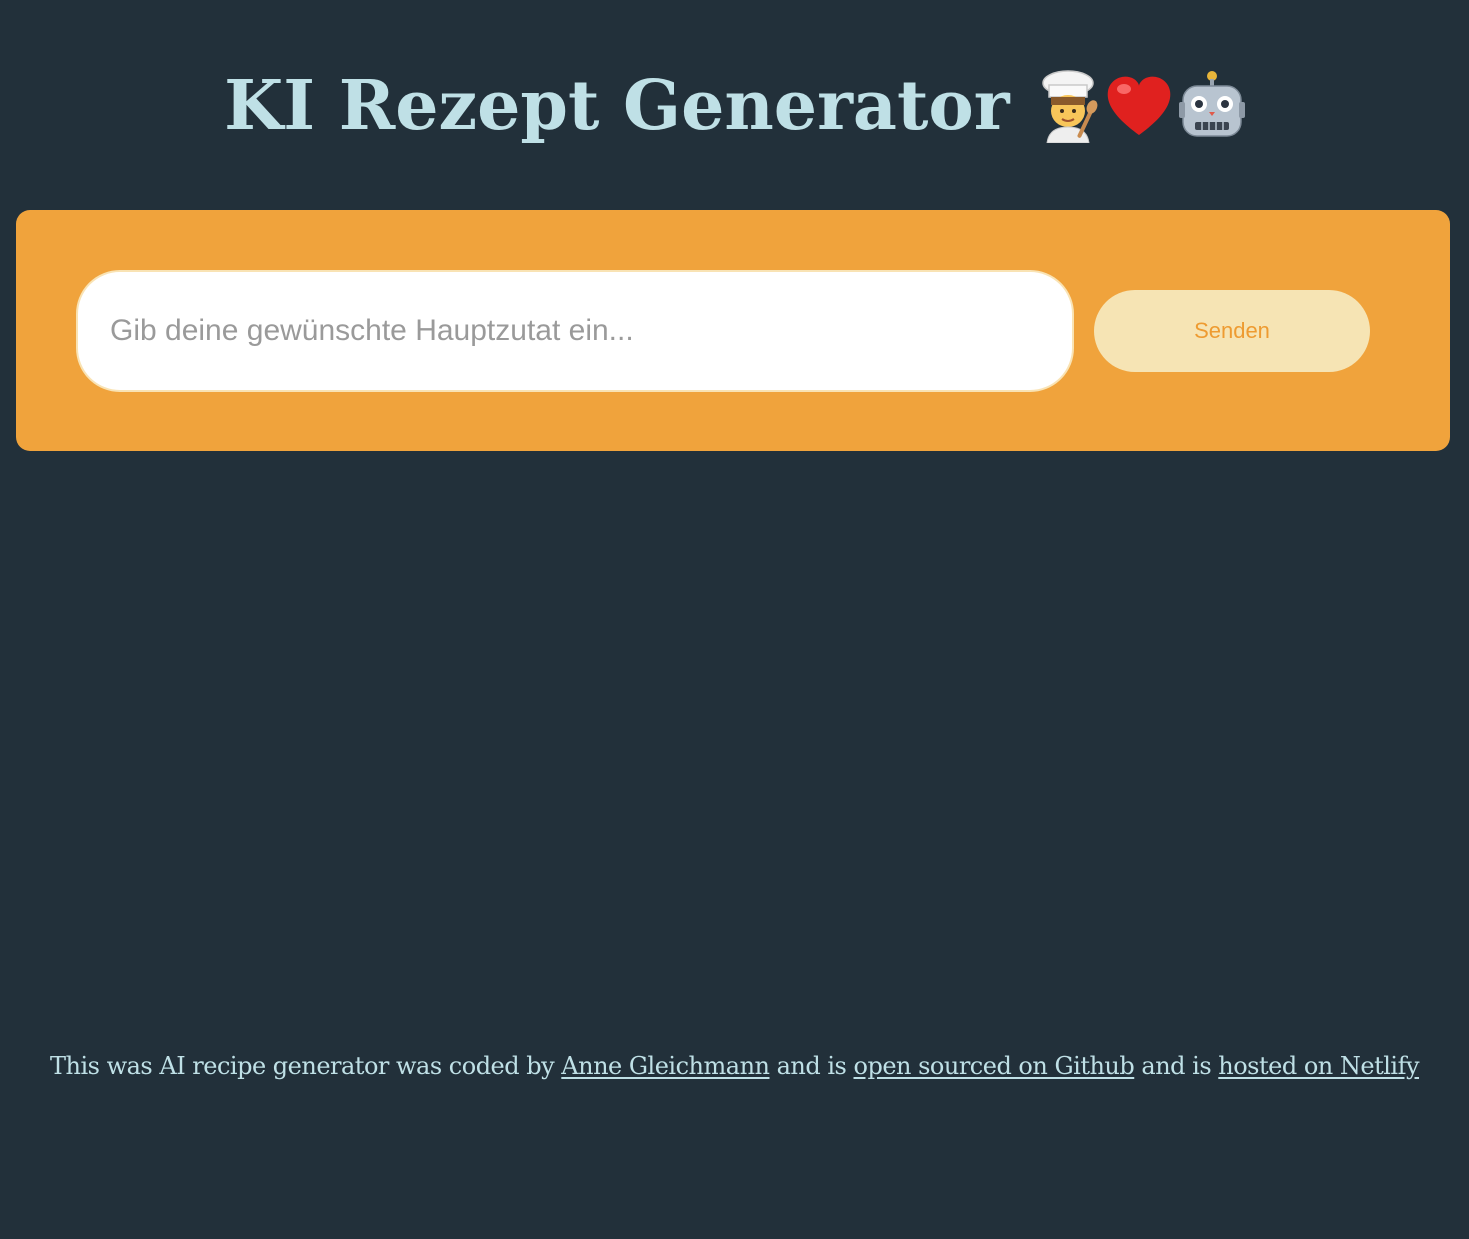  What do you see at coordinates (665, 1066) in the screenshot?
I see `author-link: Anne Gleichmann` at bounding box center [665, 1066].